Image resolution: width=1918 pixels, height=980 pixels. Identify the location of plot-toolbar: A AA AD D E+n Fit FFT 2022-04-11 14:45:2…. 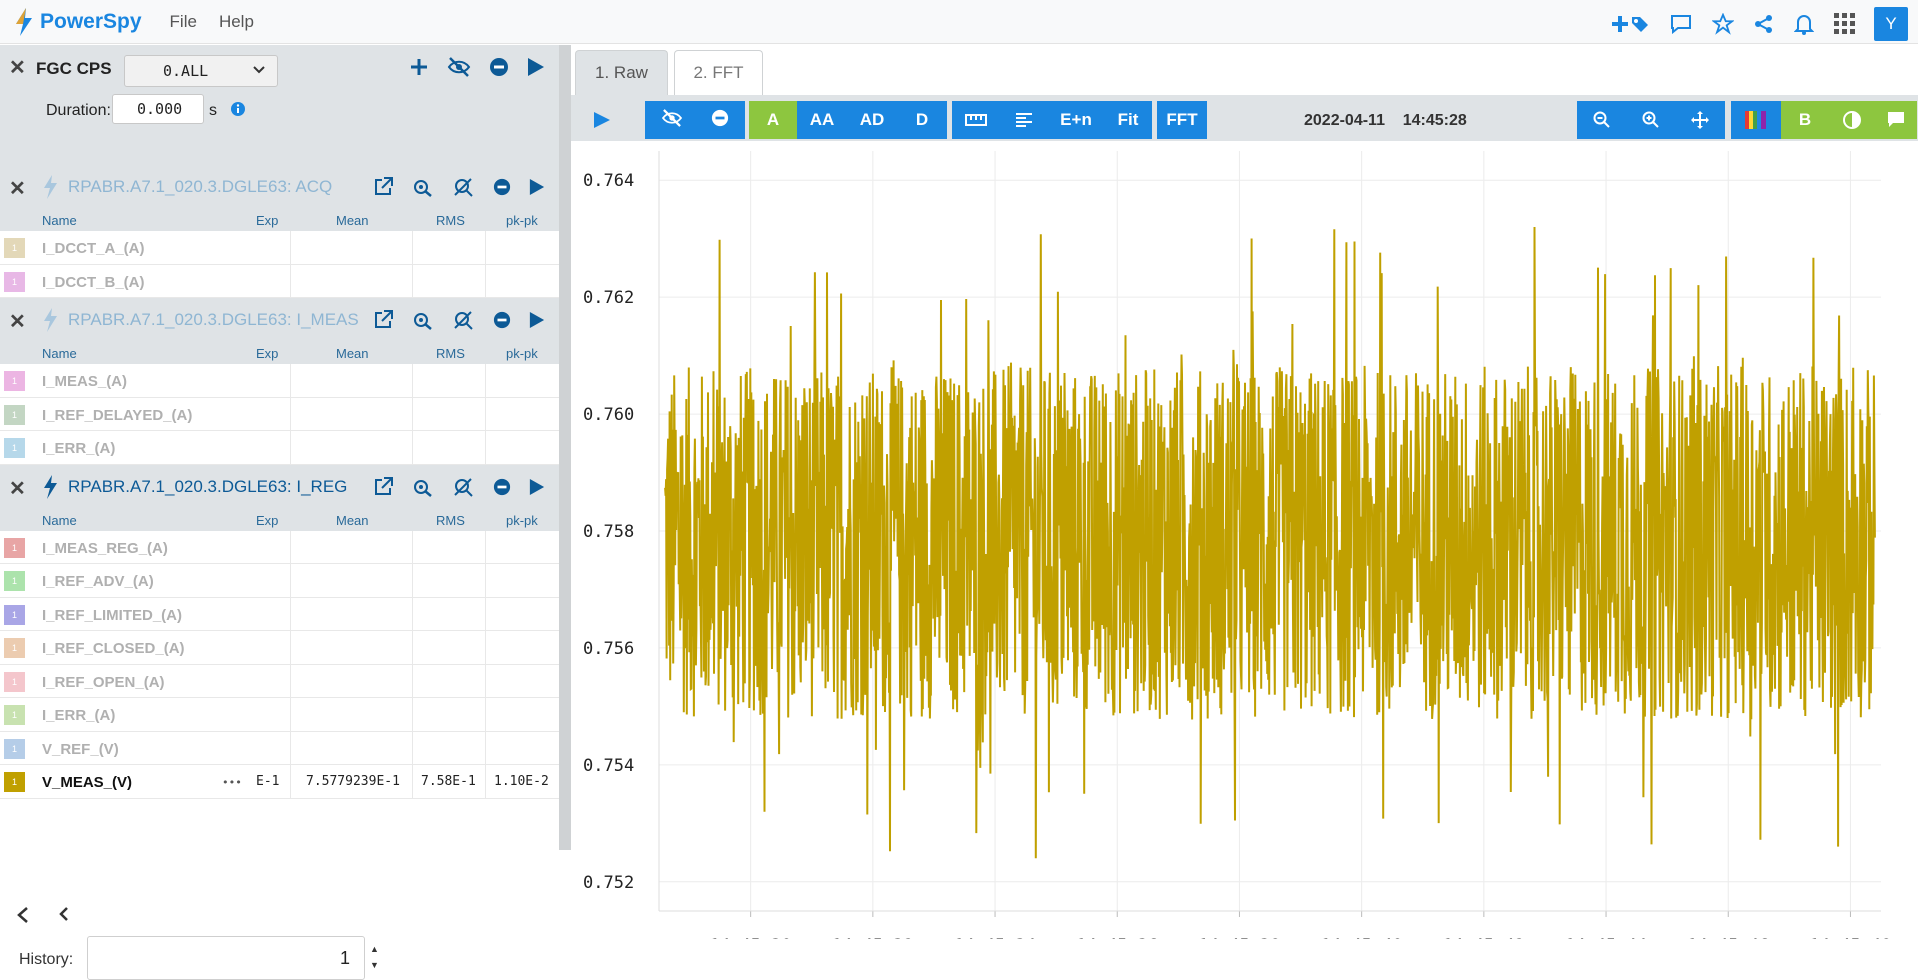
(1244, 118).